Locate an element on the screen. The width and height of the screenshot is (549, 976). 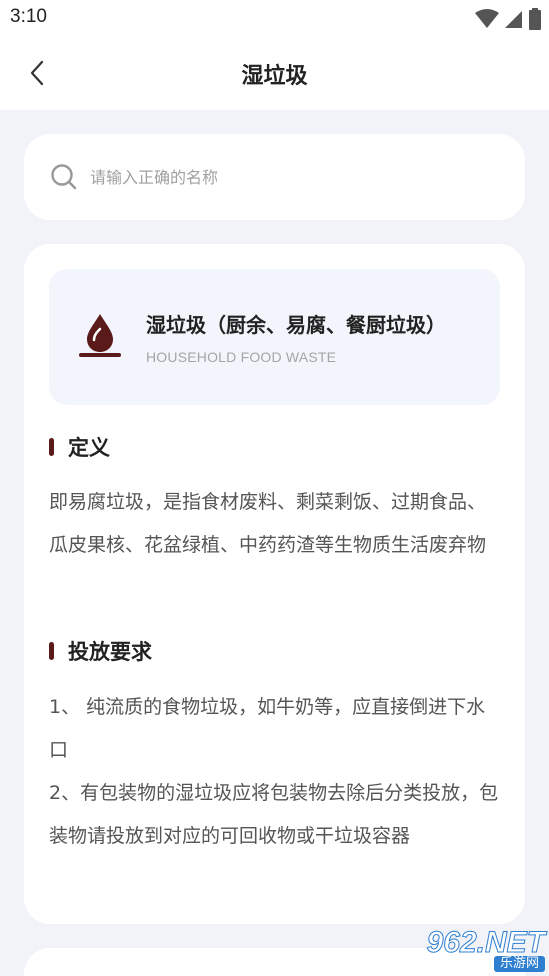
wifi-icon is located at coordinates (487, 18).